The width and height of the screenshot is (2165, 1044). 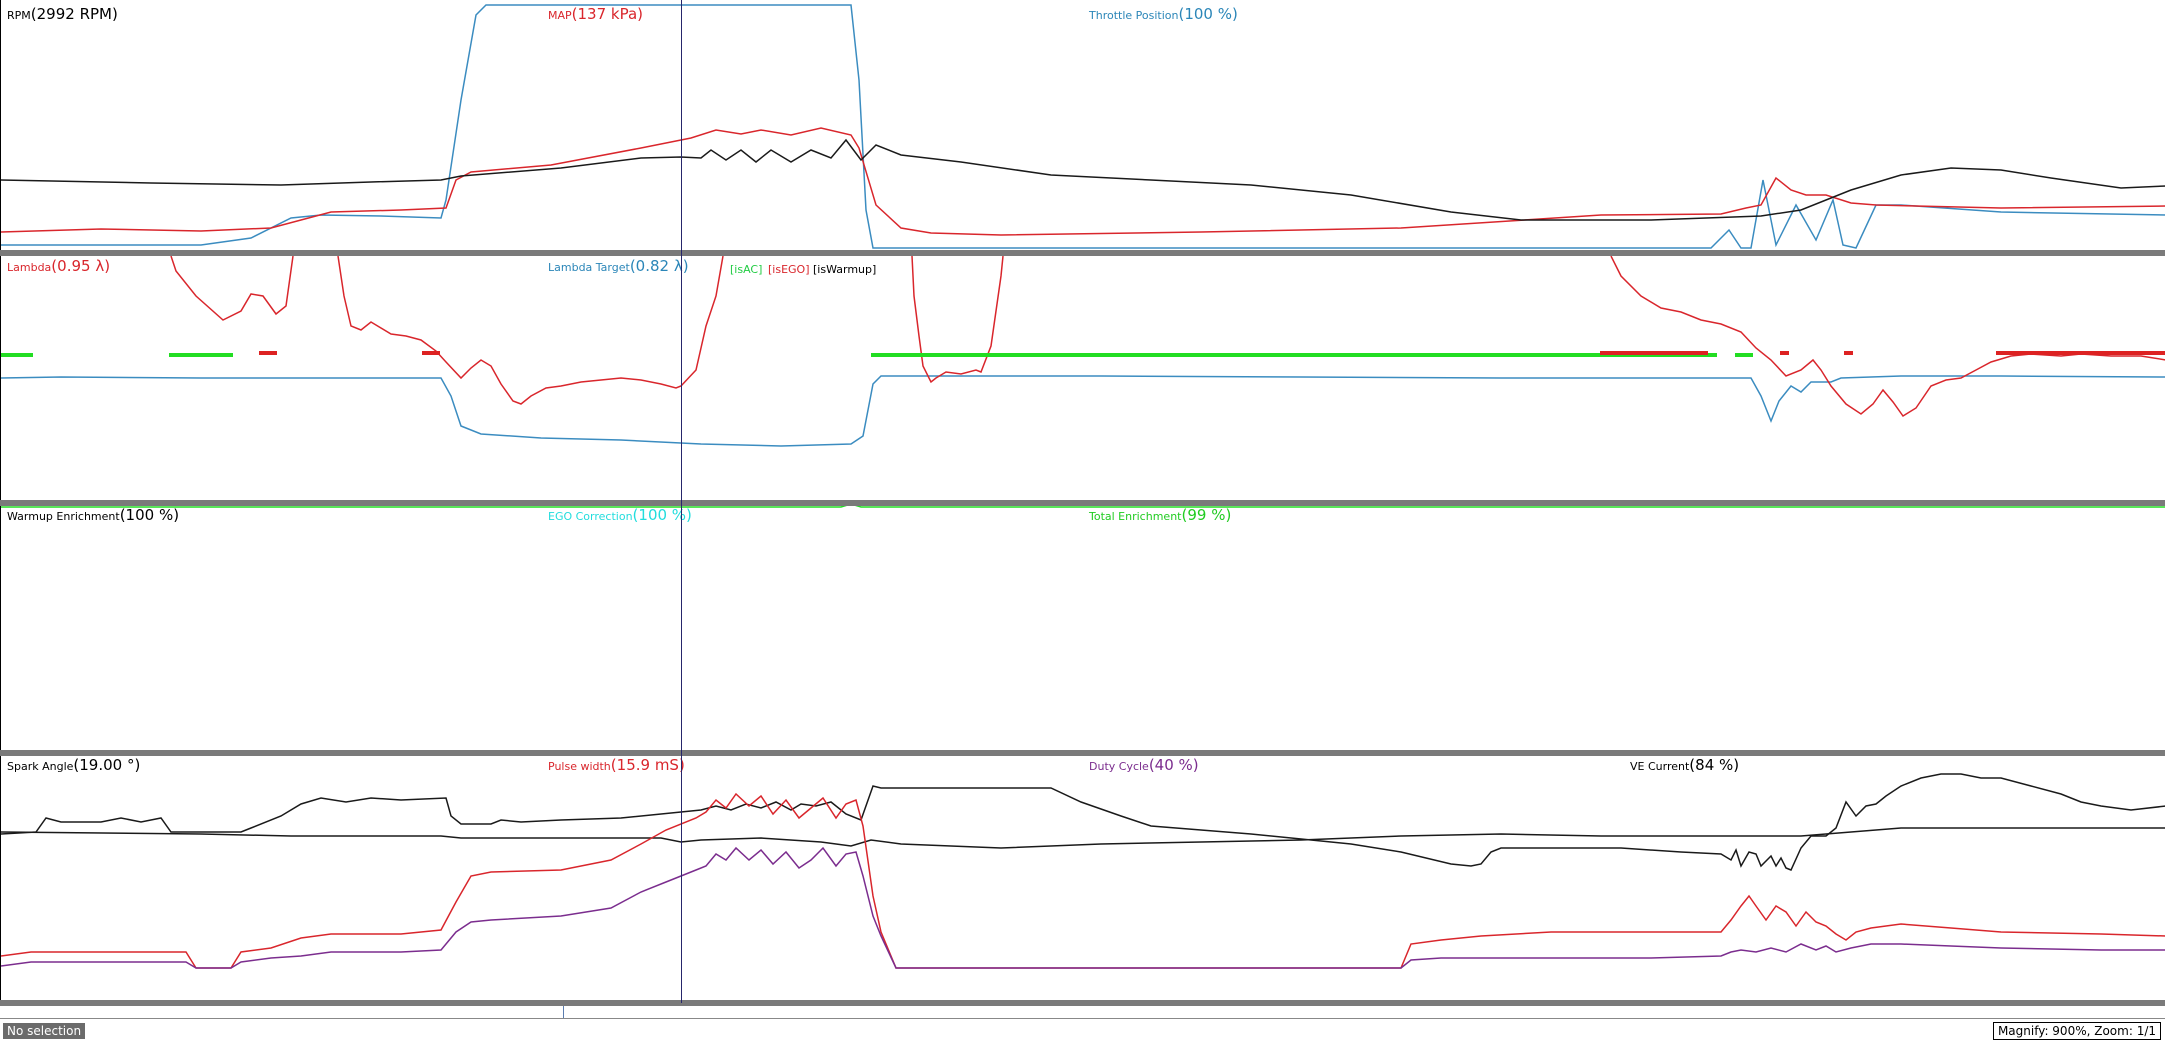 I want to click on lambda-line, so click(x=1167, y=337).